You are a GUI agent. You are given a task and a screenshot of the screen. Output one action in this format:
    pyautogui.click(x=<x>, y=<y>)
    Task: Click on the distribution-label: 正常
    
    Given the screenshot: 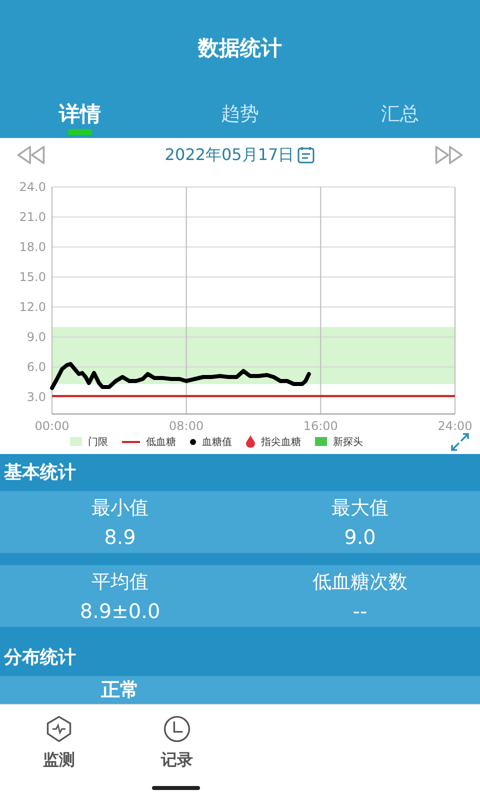 What is the action you would take?
    pyautogui.click(x=120, y=691)
    